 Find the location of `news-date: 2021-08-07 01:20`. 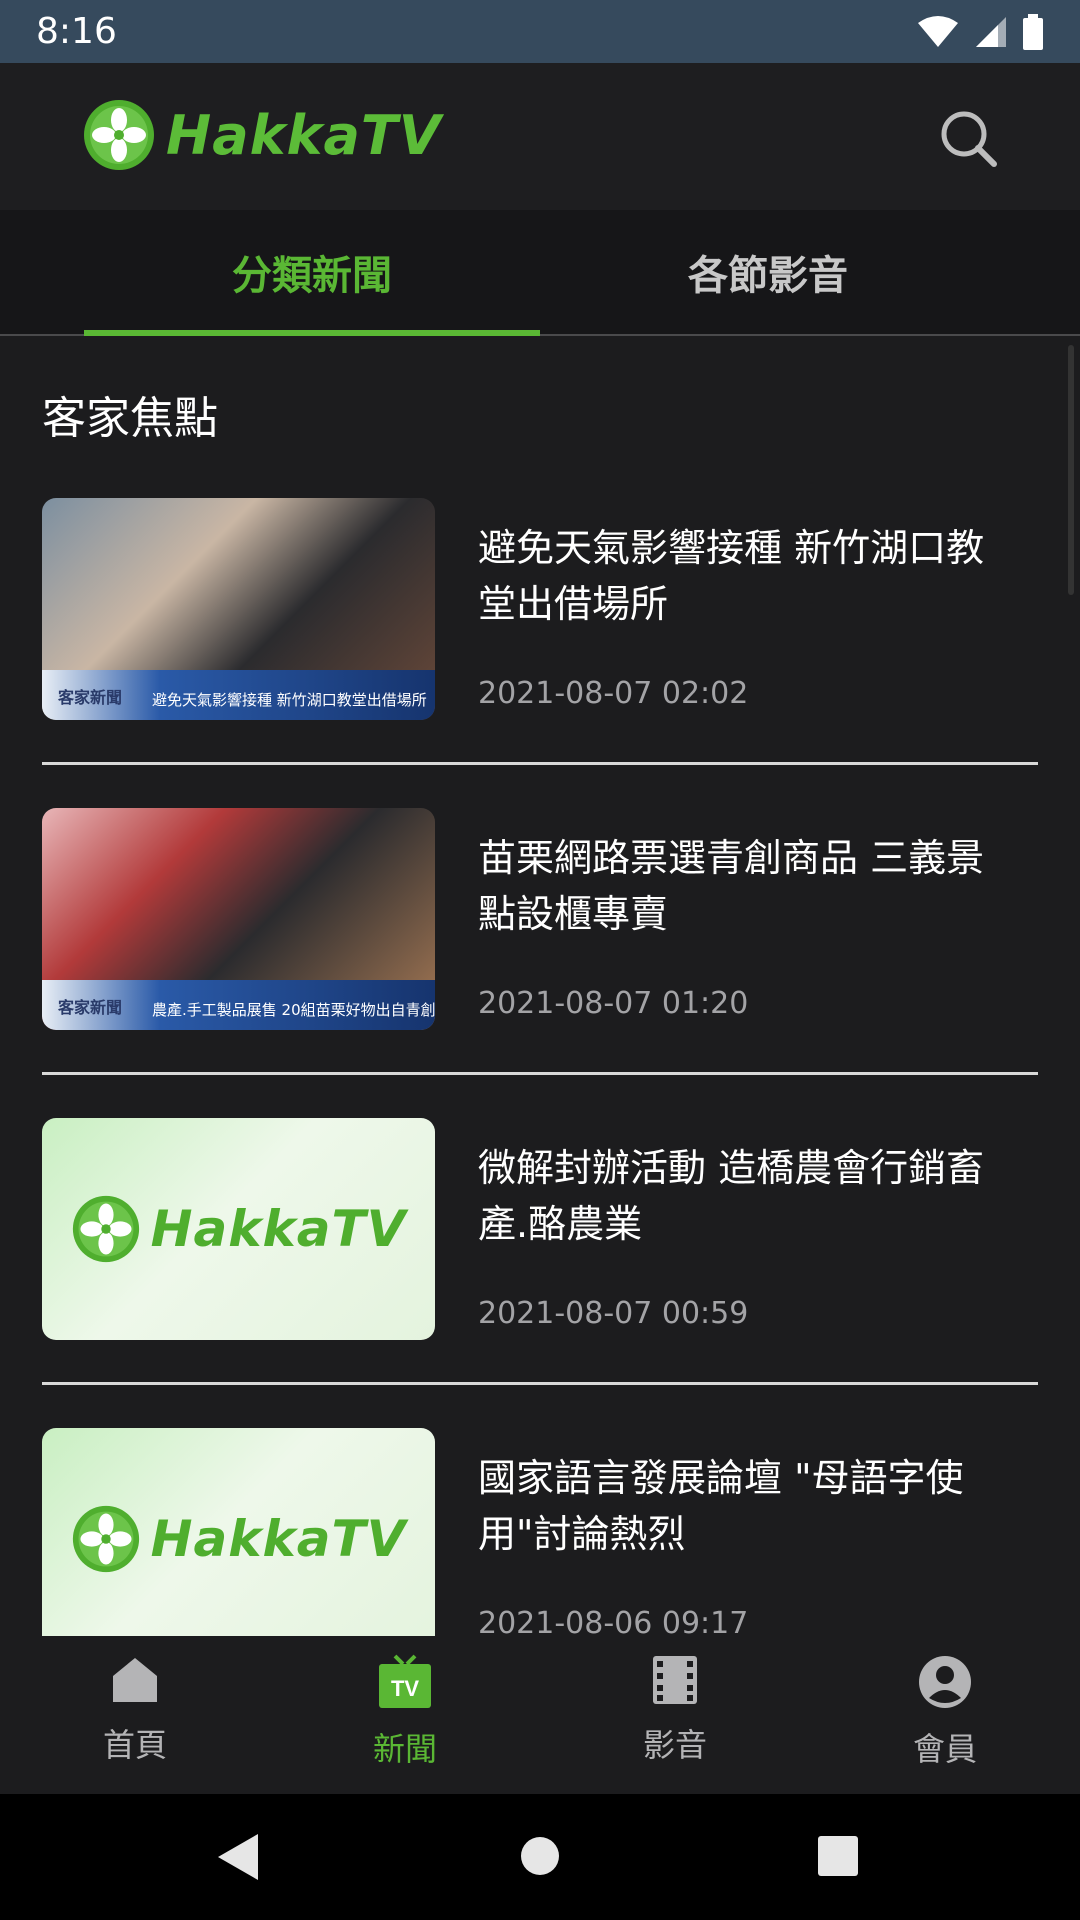

news-date: 2021-08-07 01:20 is located at coordinates (613, 1003).